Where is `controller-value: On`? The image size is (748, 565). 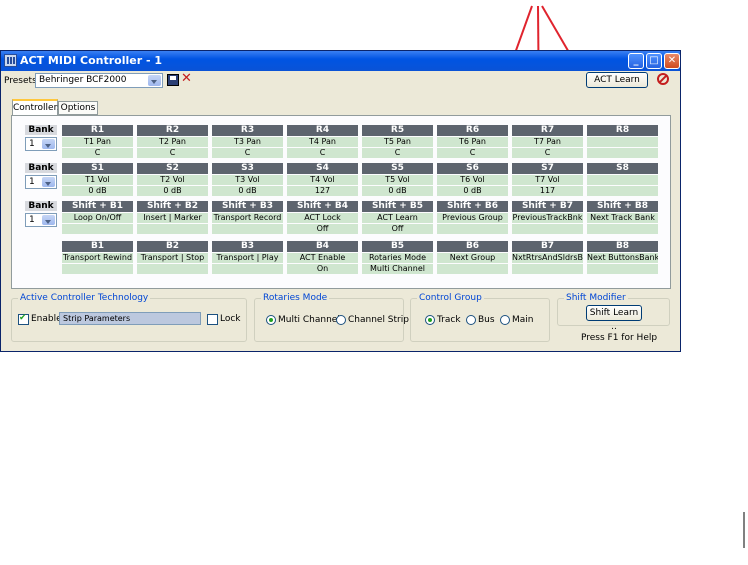
controller-value: On is located at coordinates (322, 269).